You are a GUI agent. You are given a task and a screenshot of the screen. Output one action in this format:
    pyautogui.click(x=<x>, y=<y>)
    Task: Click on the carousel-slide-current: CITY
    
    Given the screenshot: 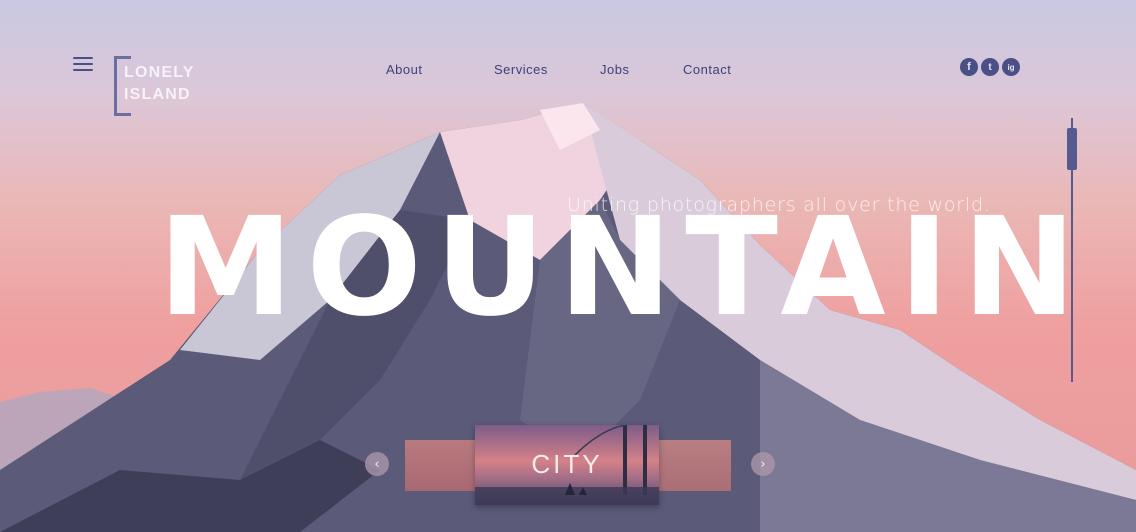 What is the action you would take?
    pyautogui.click(x=567, y=465)
    